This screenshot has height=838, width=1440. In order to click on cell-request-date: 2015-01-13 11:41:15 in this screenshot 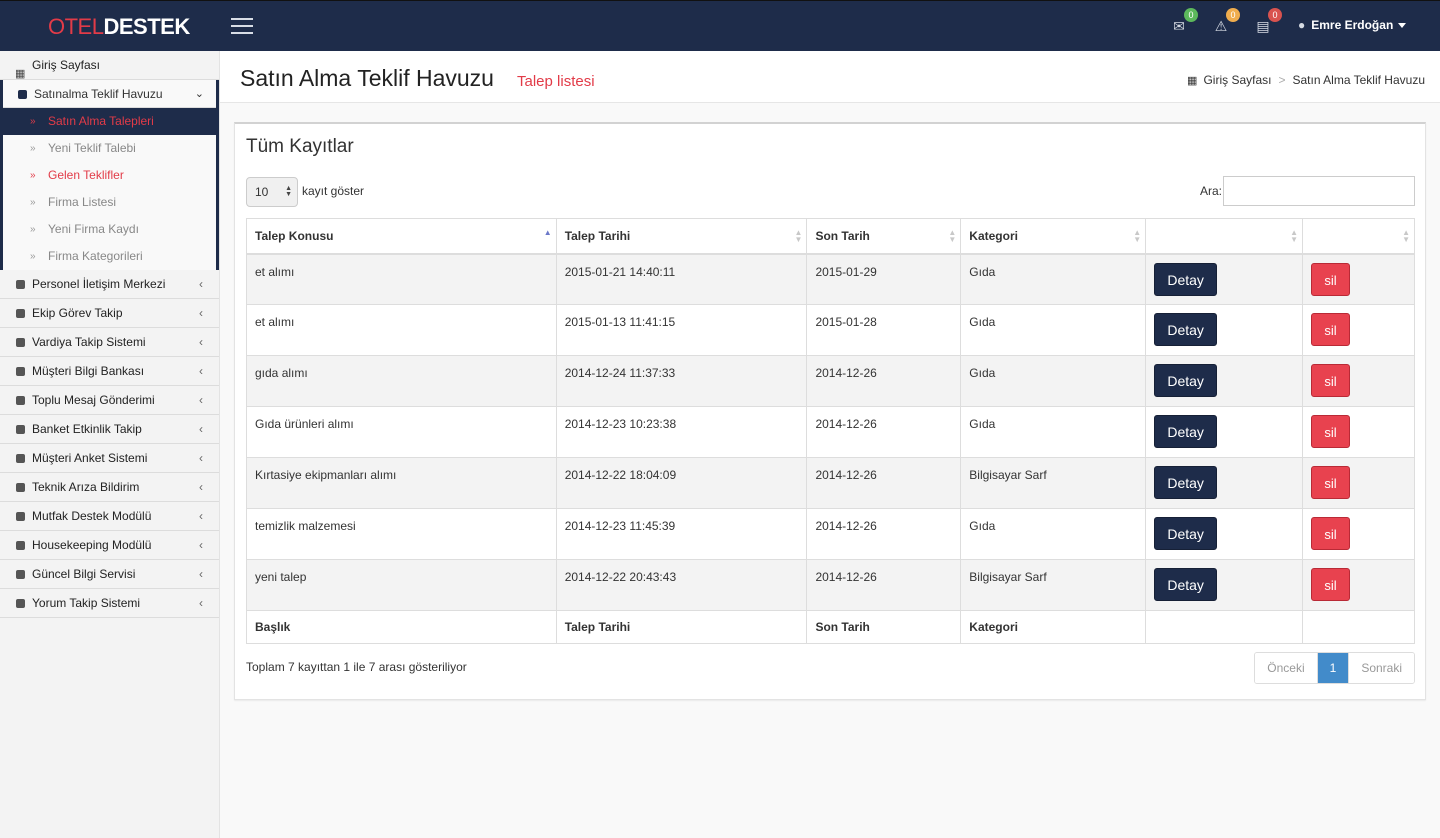, I will do `click(681, 330)`.